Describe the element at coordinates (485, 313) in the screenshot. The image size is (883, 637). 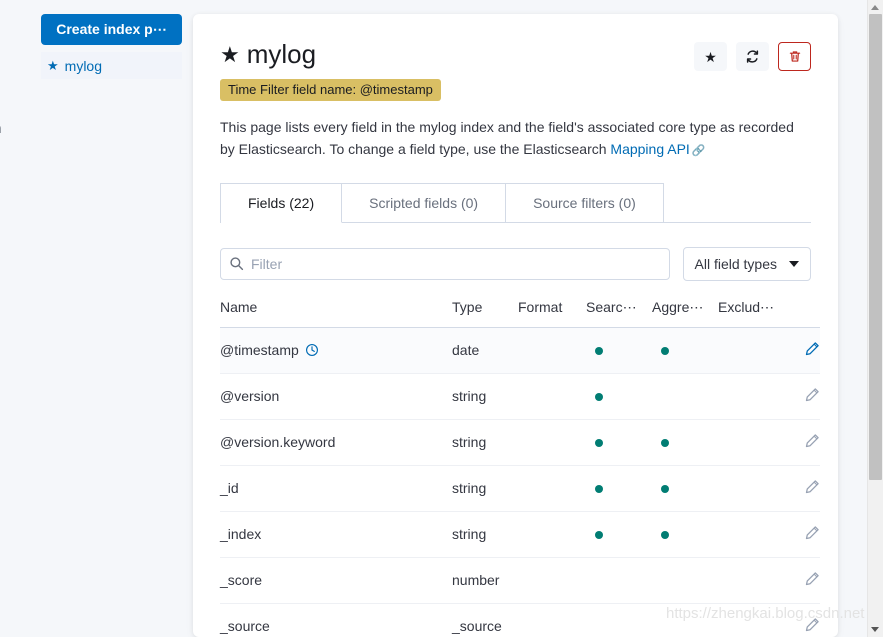
I see `column-header-type: Type` at that location.